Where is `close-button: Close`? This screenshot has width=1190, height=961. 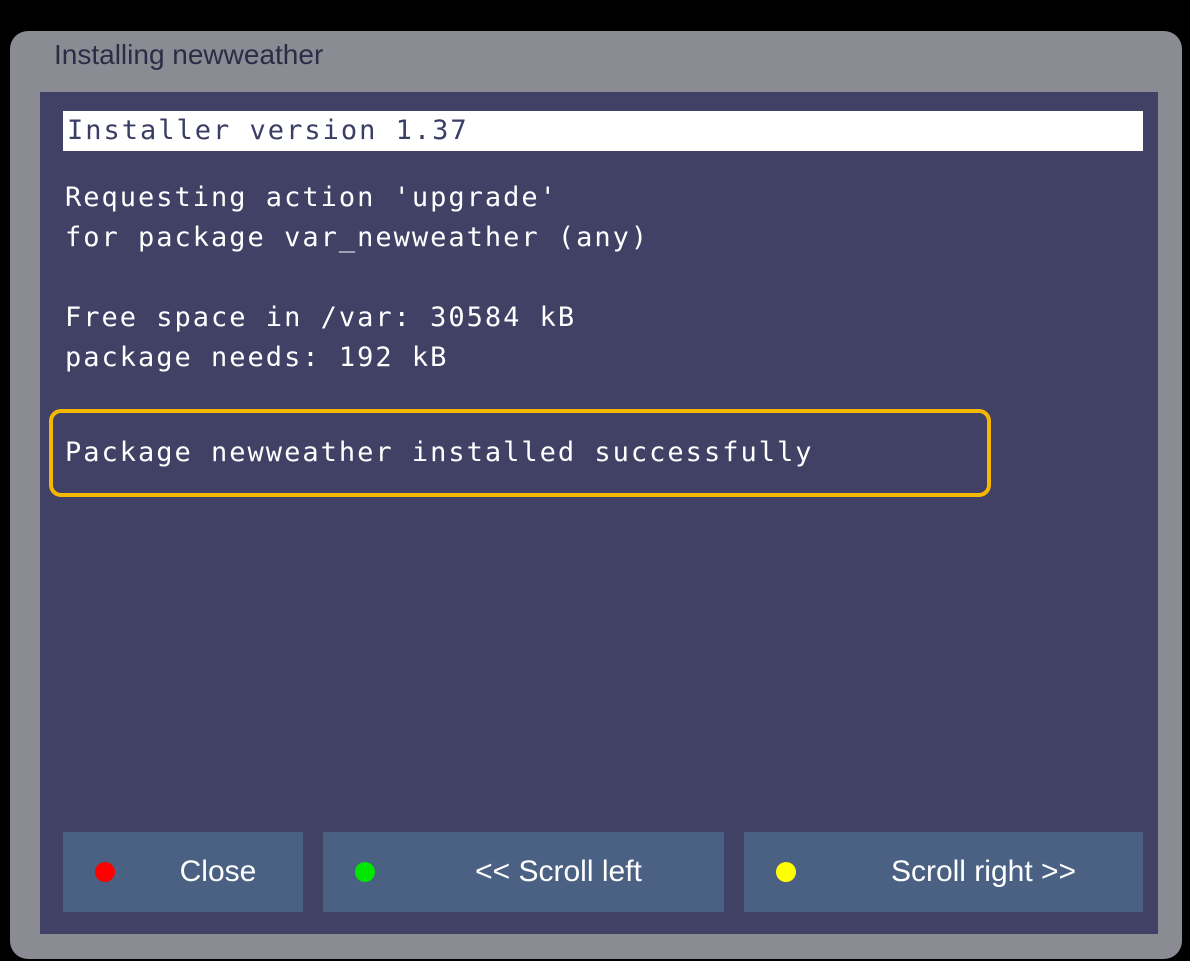 close-button: Close is located at coordinates (183, 872).